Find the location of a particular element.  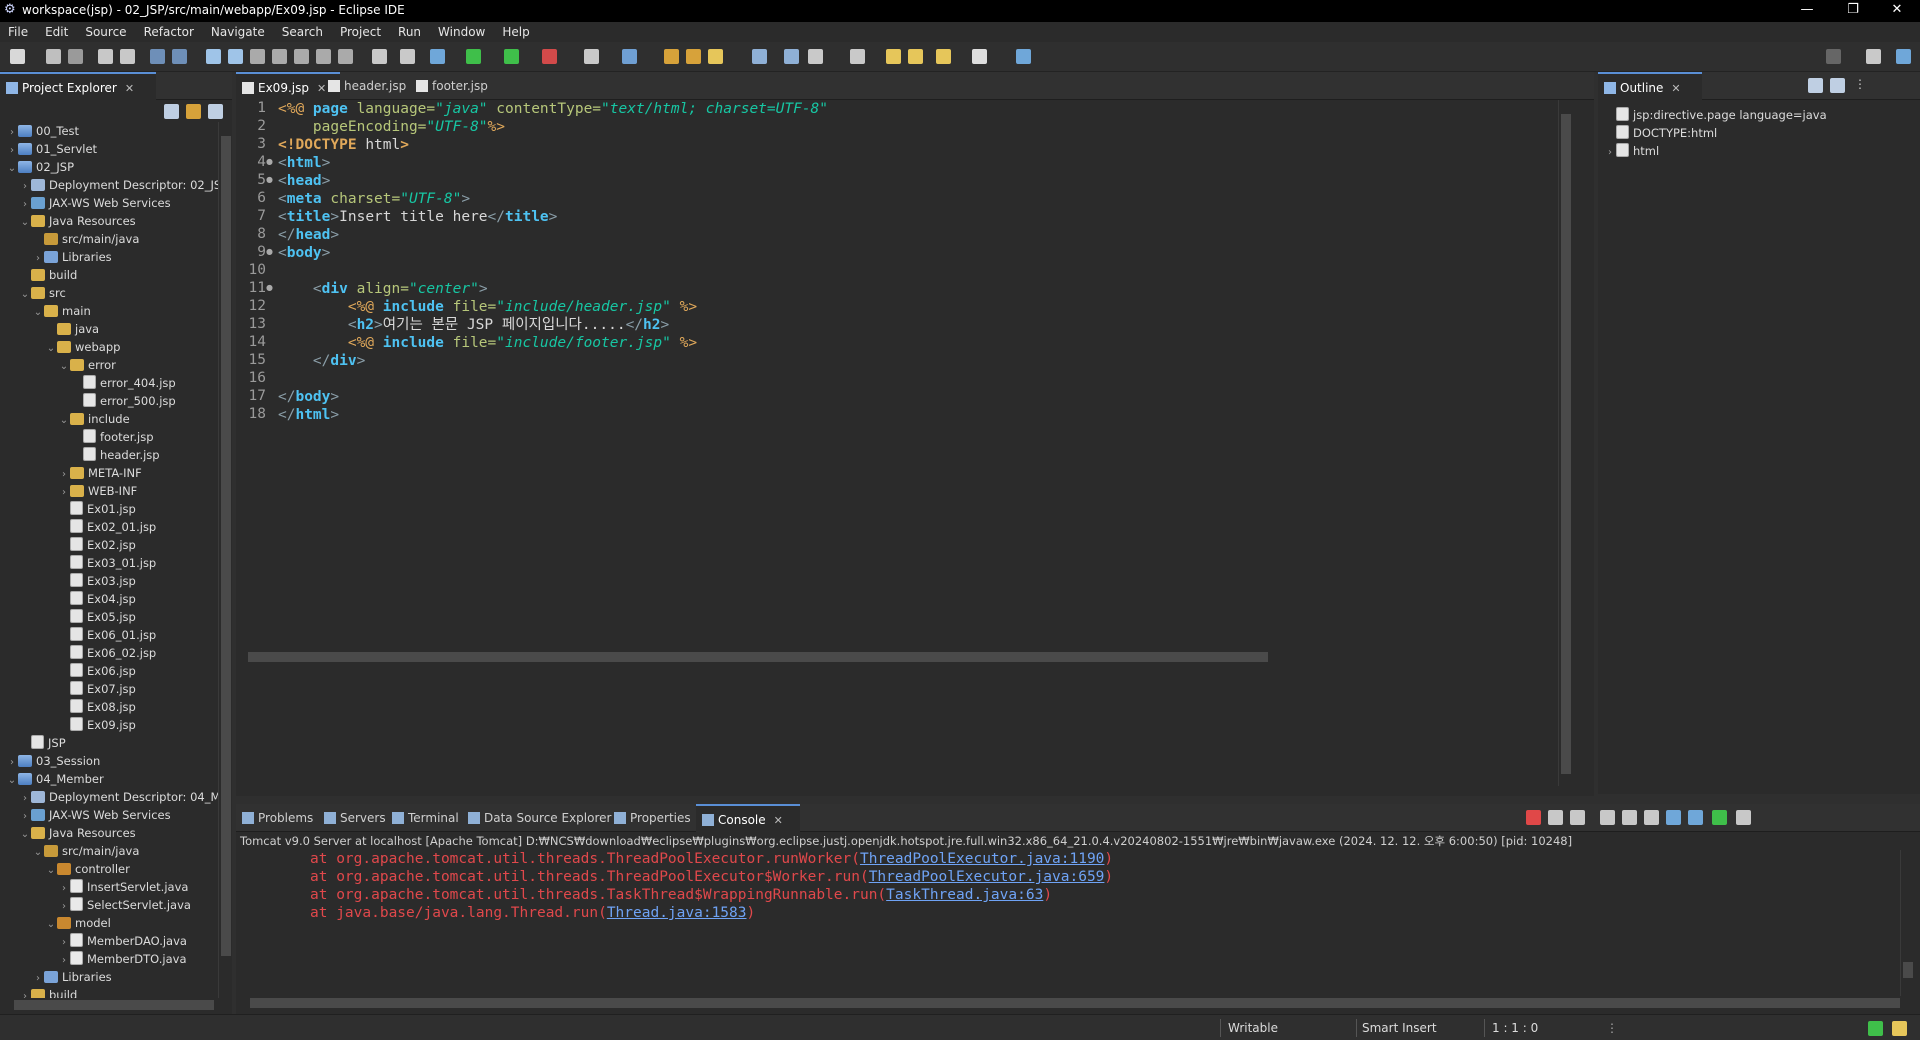

remove-all-icon is located at coordinates (1577, 817).